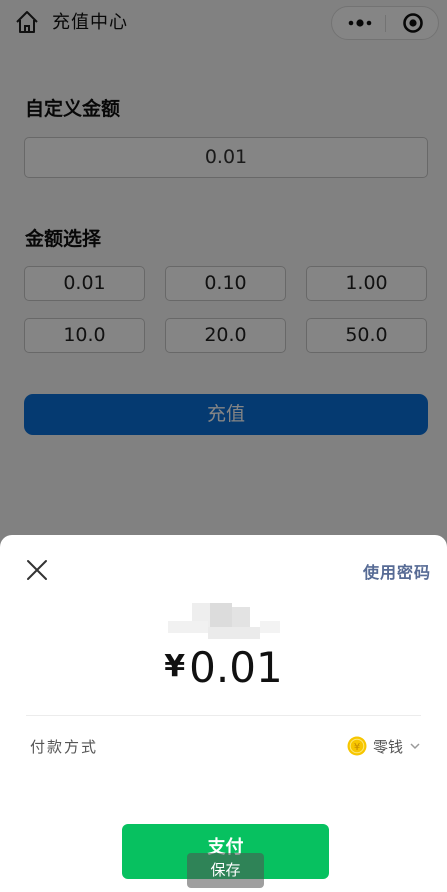  What do you see at coordinates (64, 747) in the screenshot?
I see `payment-method-label: 付款方式` at bounding box center [64, 747].